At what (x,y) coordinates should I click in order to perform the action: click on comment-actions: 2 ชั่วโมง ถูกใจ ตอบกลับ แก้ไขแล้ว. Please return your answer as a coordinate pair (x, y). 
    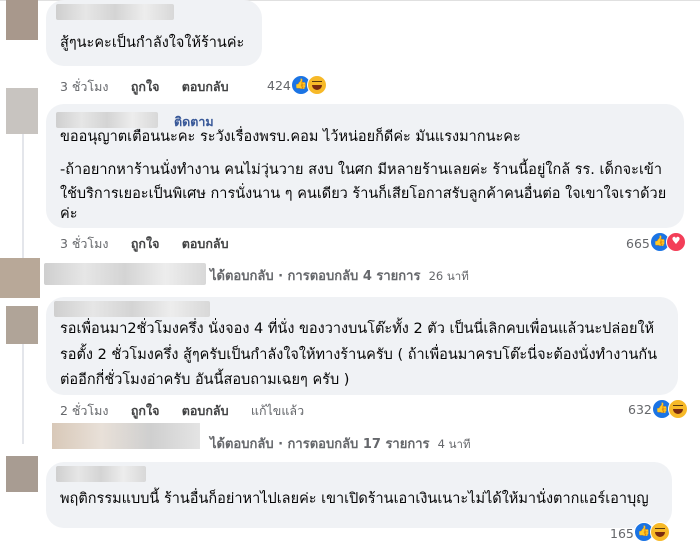
    Looking at the image, I should click on (191, 411).